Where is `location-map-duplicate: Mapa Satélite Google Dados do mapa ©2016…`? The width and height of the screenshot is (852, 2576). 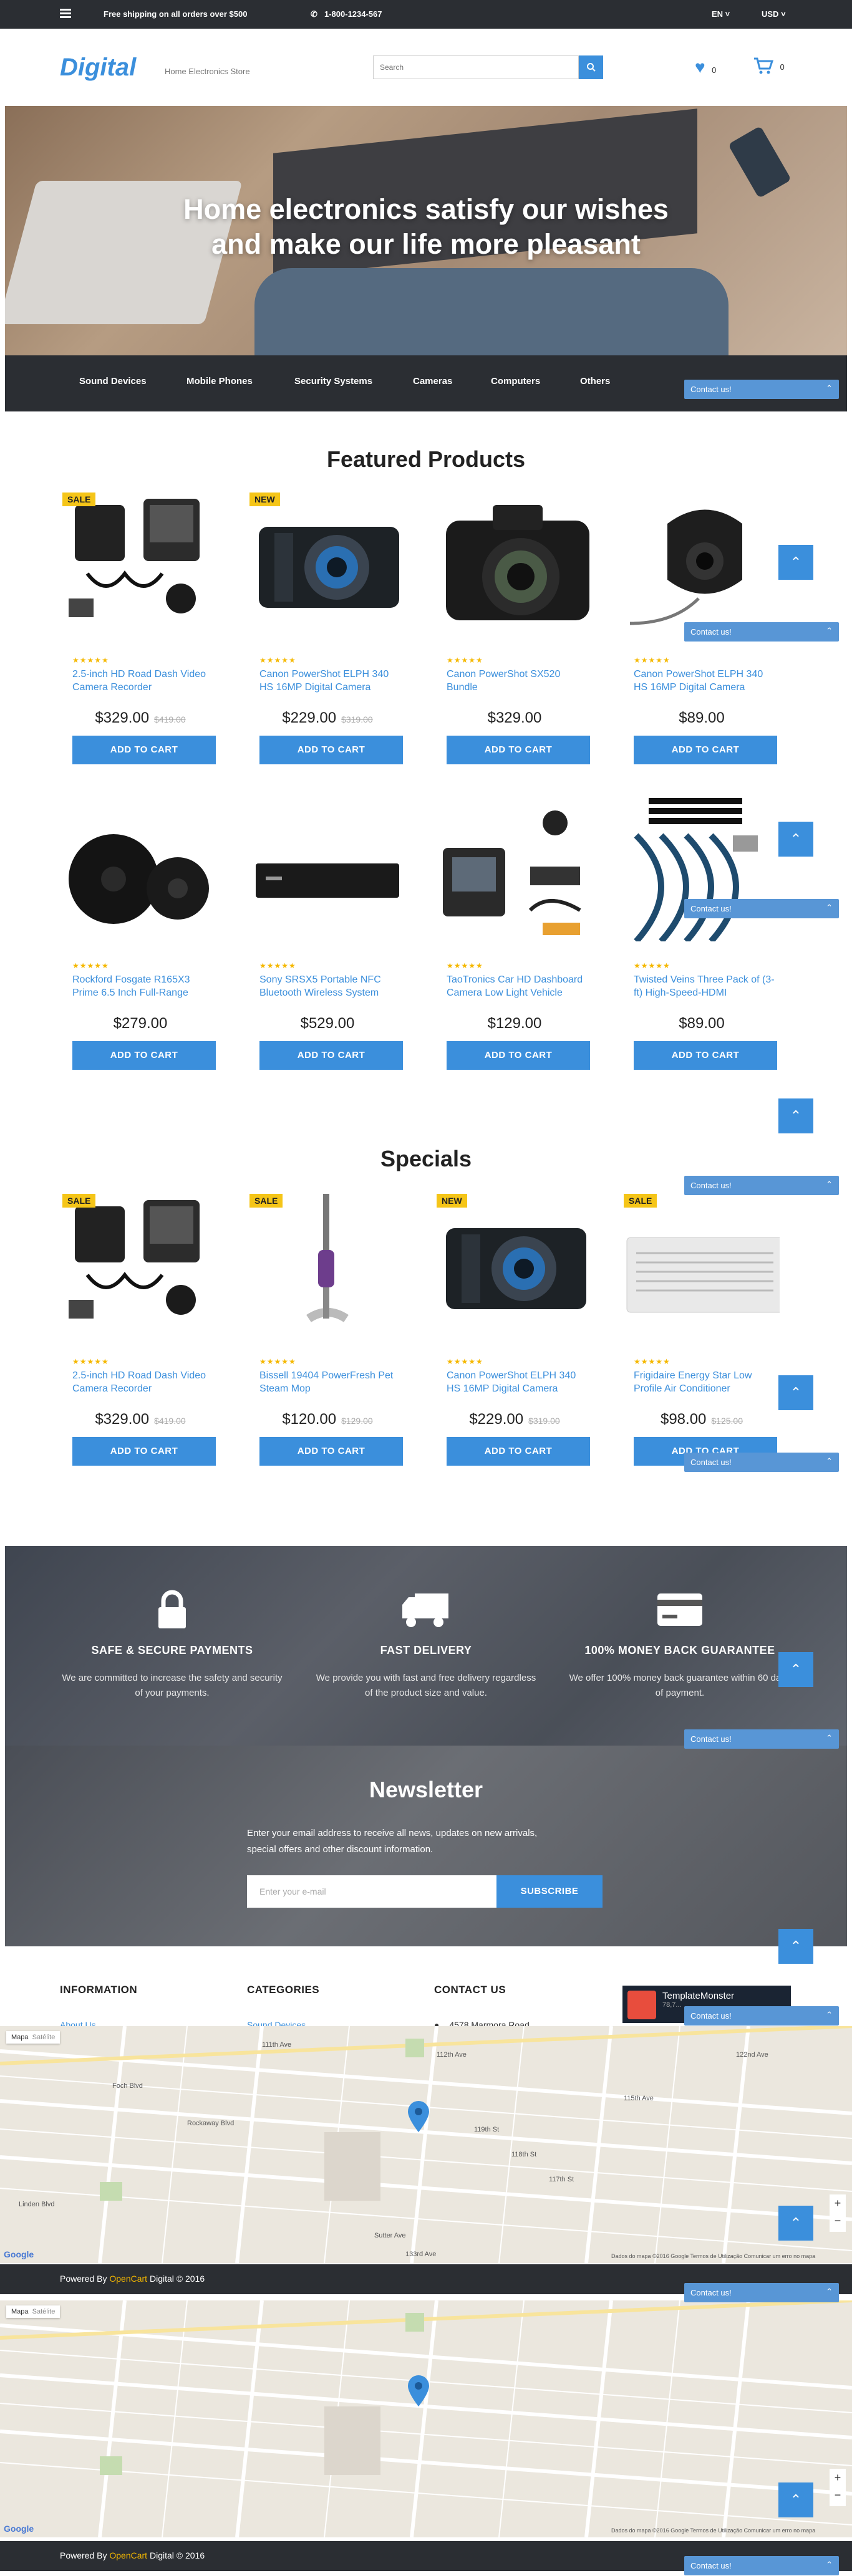
location-map-duplicate: Mapa Satélite Google Dados do mapa ©2016… is located at coordinates (426, 2418).